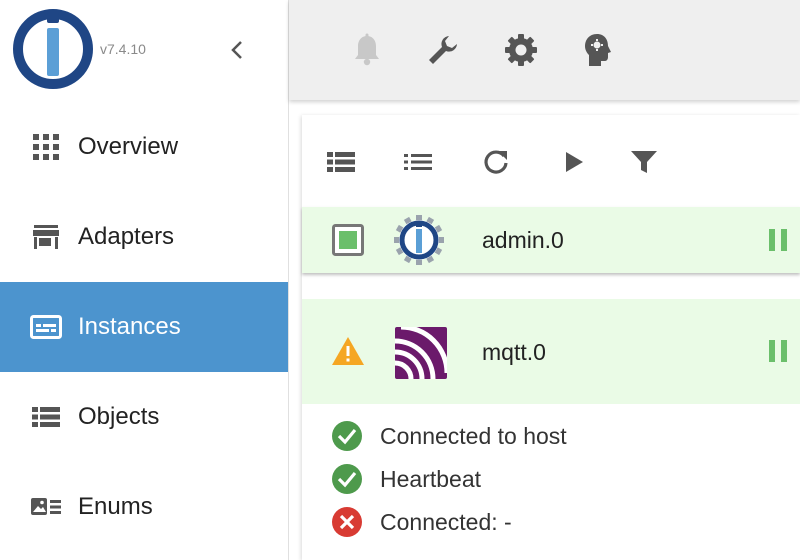  Describe the element at coordinates (446, 521) in the screenshot. I see `status-text: Connected: -` at that location.